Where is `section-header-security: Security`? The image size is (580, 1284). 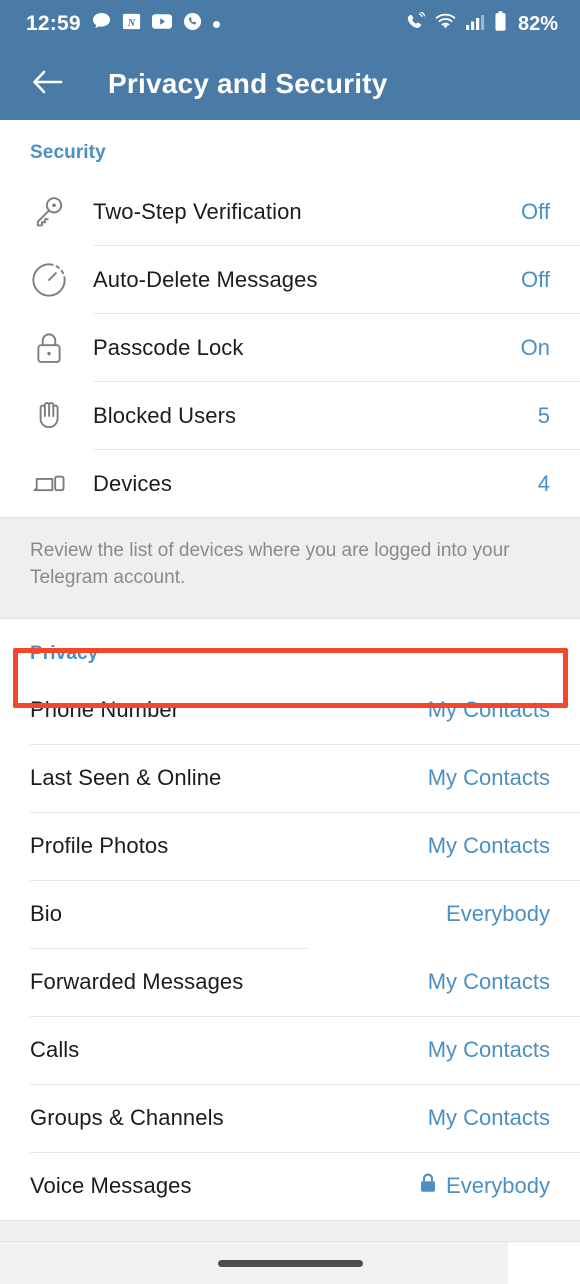 section-header-security: Security is located at coordinates (68, 152).